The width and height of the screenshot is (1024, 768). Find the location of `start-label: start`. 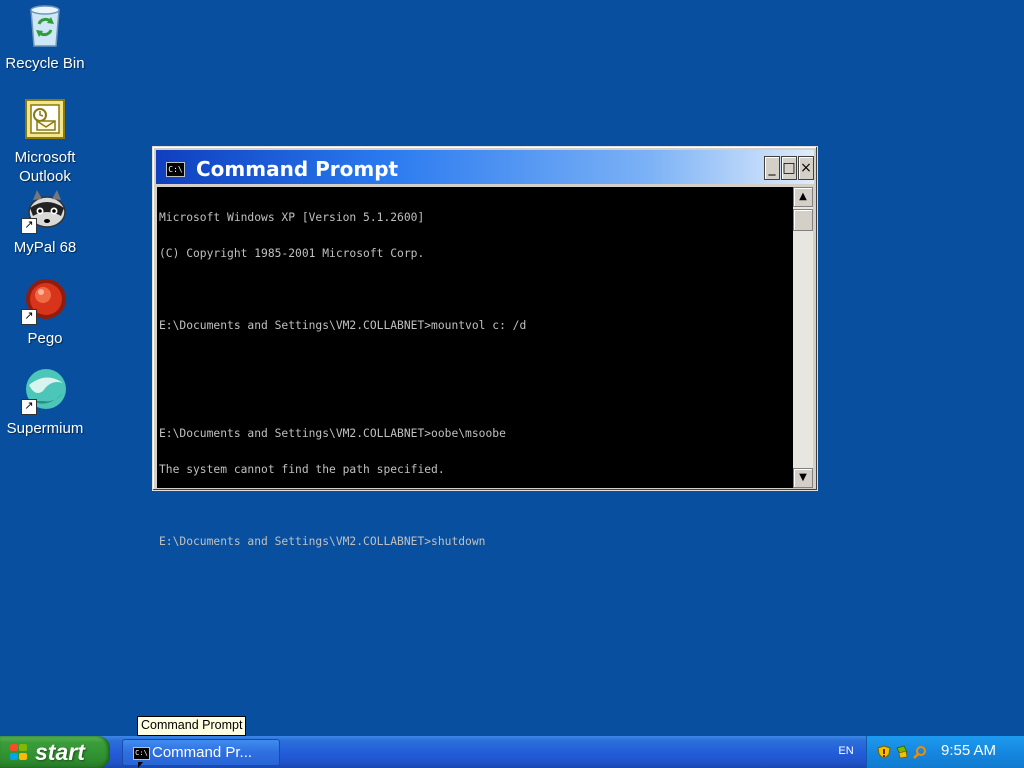

start-label: start is located at coordinates (60, 752).